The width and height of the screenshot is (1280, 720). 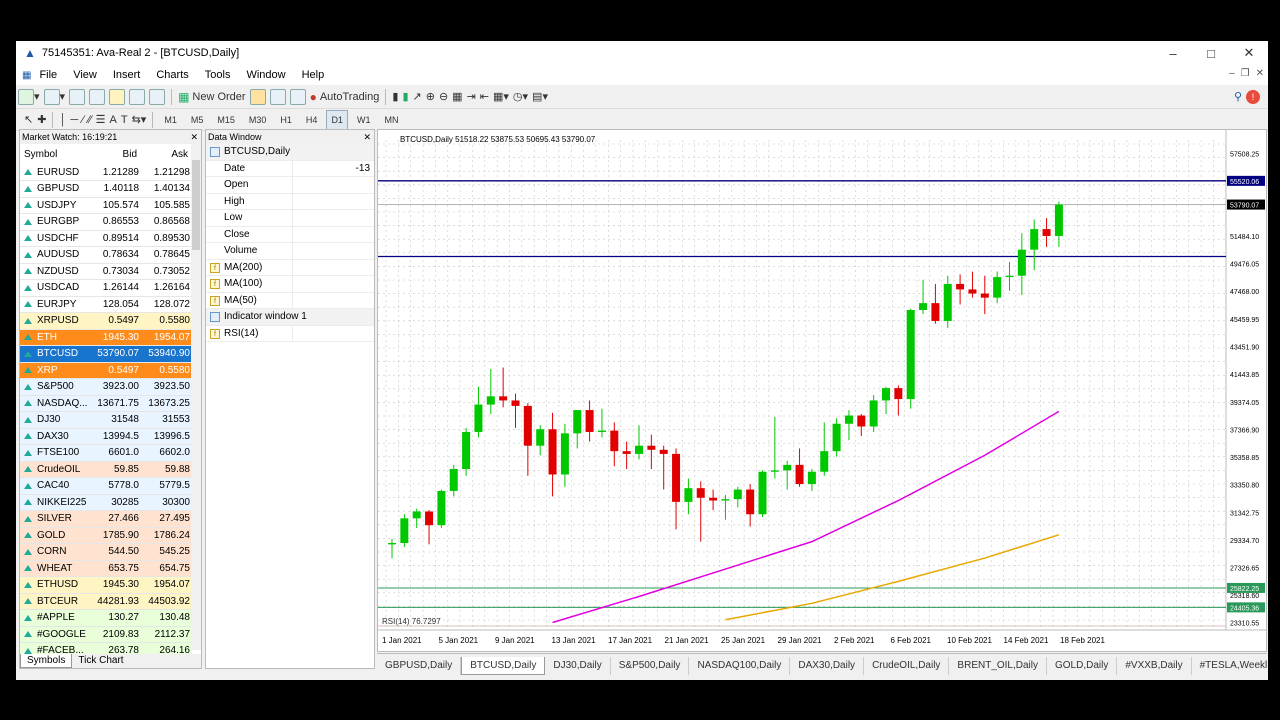 I want to click on menu-file: File, so click(x=48, y=75).